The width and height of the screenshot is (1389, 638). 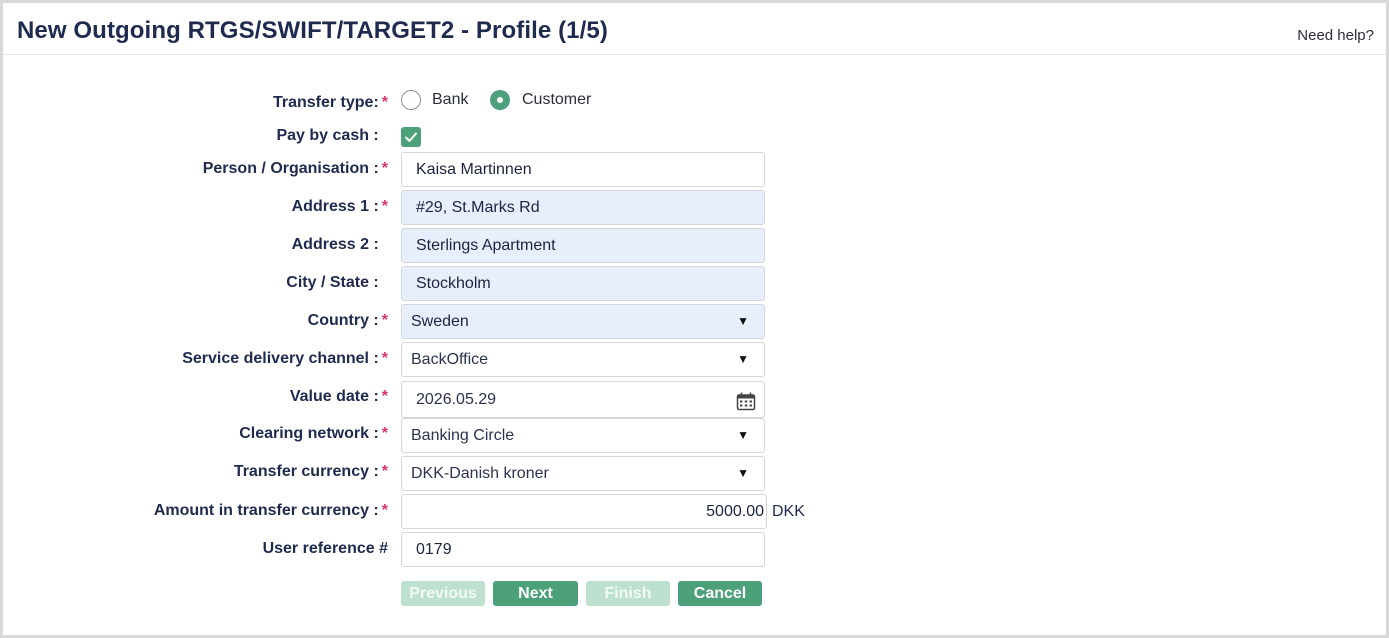 I want to click on clearing-network-label: Clearing network : *, so click(x=313, y=433).